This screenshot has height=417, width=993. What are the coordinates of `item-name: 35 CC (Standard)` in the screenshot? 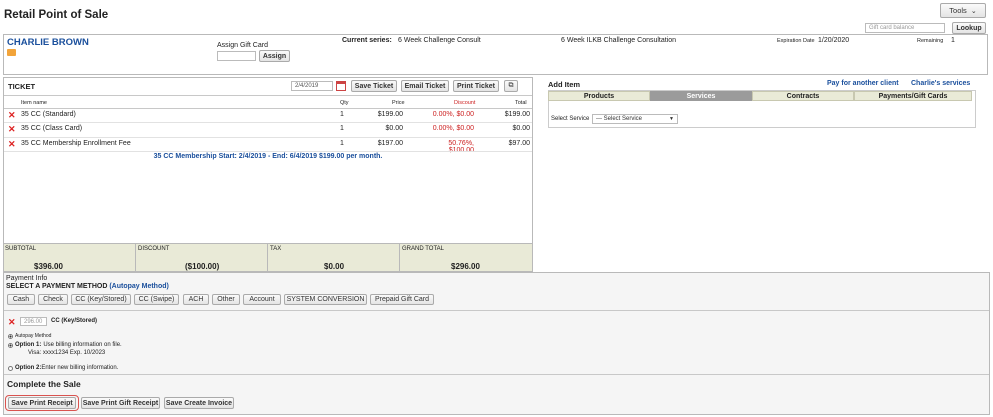 It's located at (48, 114).